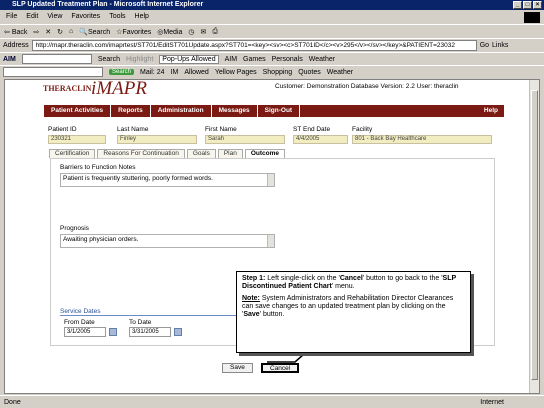  What do you see at coordinates (178, 332) in the screenshot?
I see `to-calendar-icon` at bounding box center [178, 332].